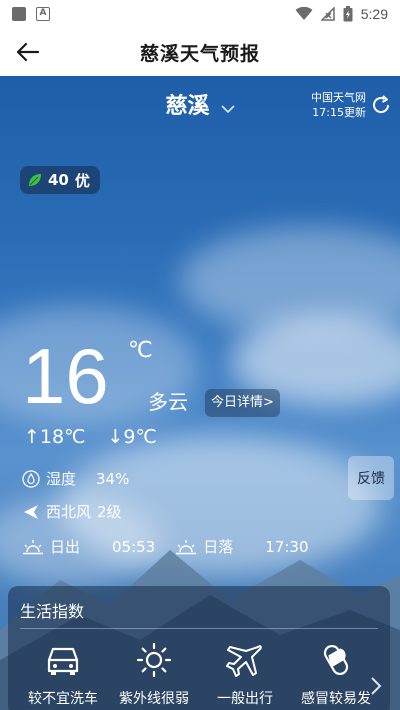  I want to click on life-item-label: 一般出行, so click(245, 699).